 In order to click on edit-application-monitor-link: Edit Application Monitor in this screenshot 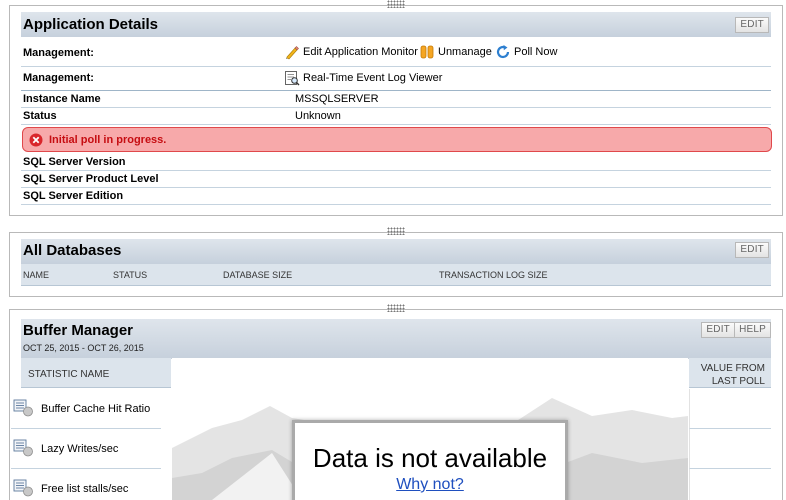, I will do `click(351, 52)`.